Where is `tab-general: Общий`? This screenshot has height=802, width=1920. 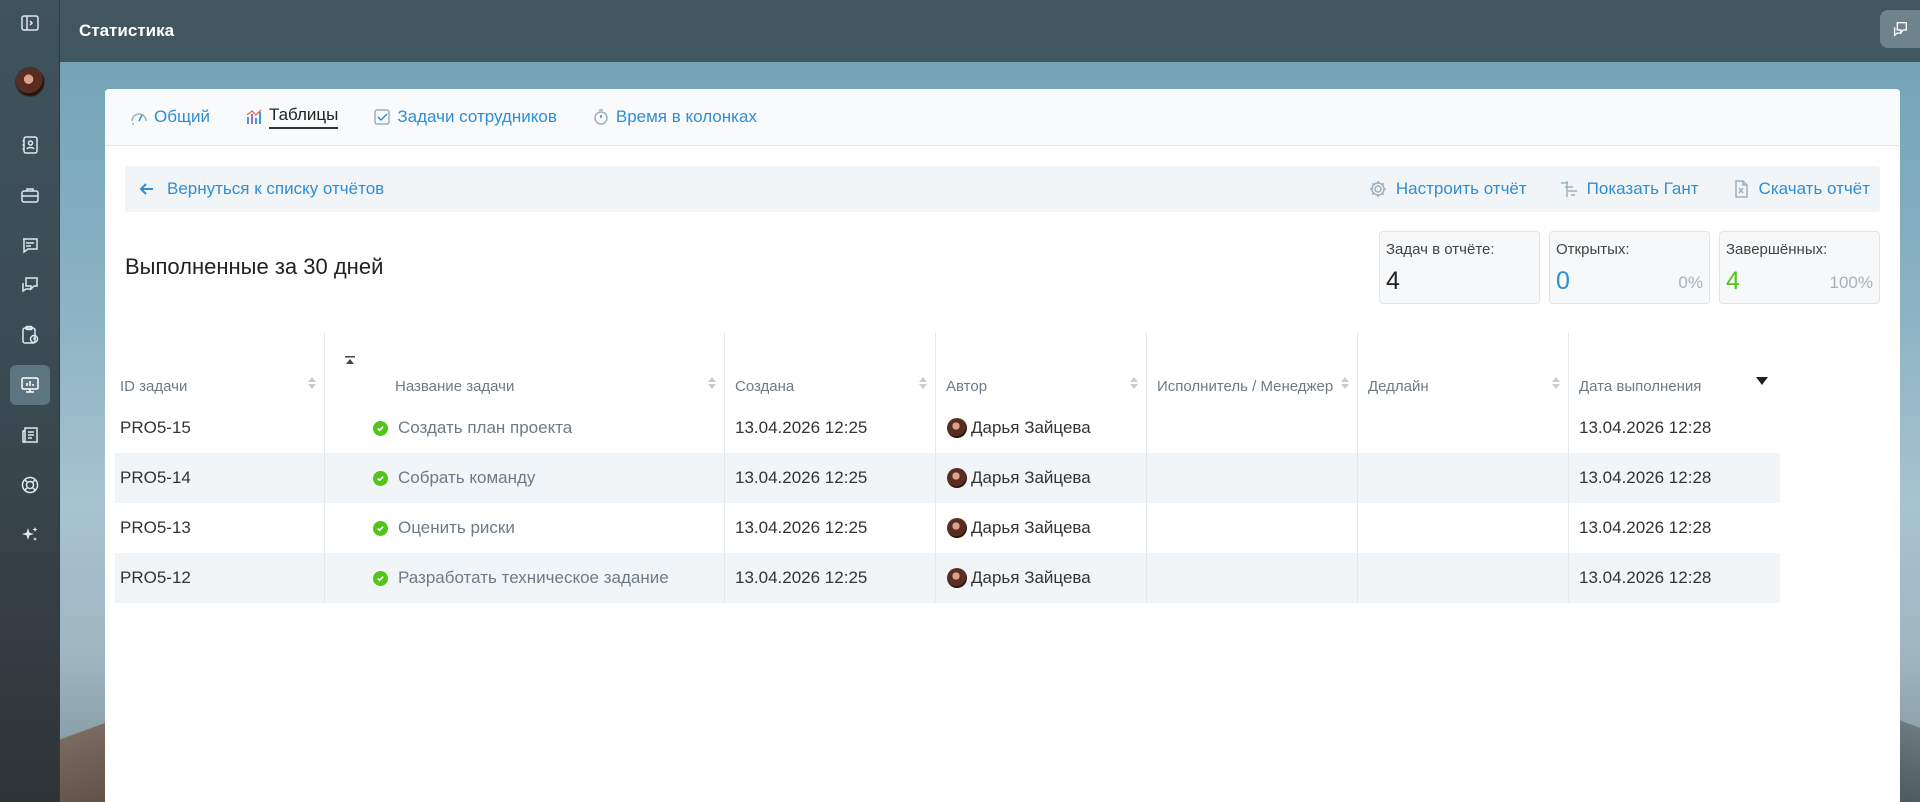 tab-general: Общий is located at coordinates (169, 117).